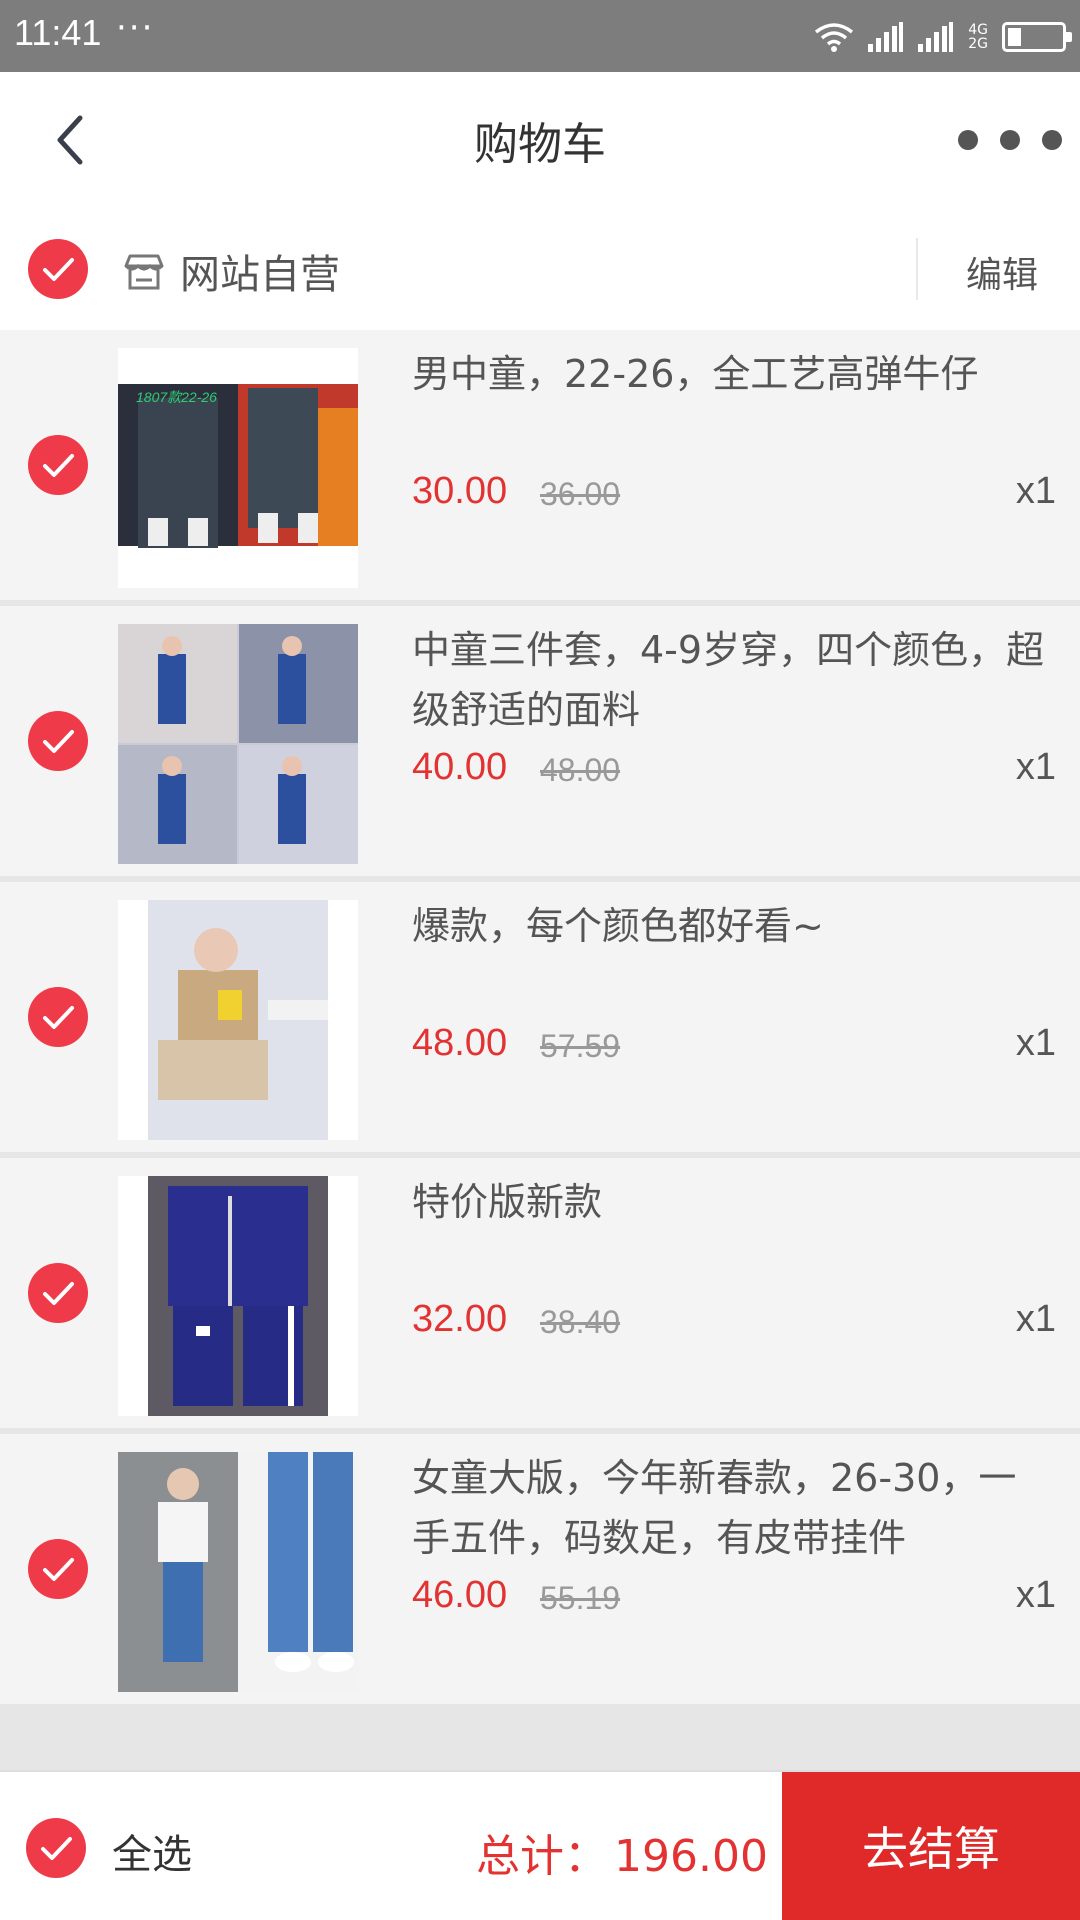  Describe the element at coordinates (542, 1856) in the screenshot. I see `total-label: 总计：` at that location.